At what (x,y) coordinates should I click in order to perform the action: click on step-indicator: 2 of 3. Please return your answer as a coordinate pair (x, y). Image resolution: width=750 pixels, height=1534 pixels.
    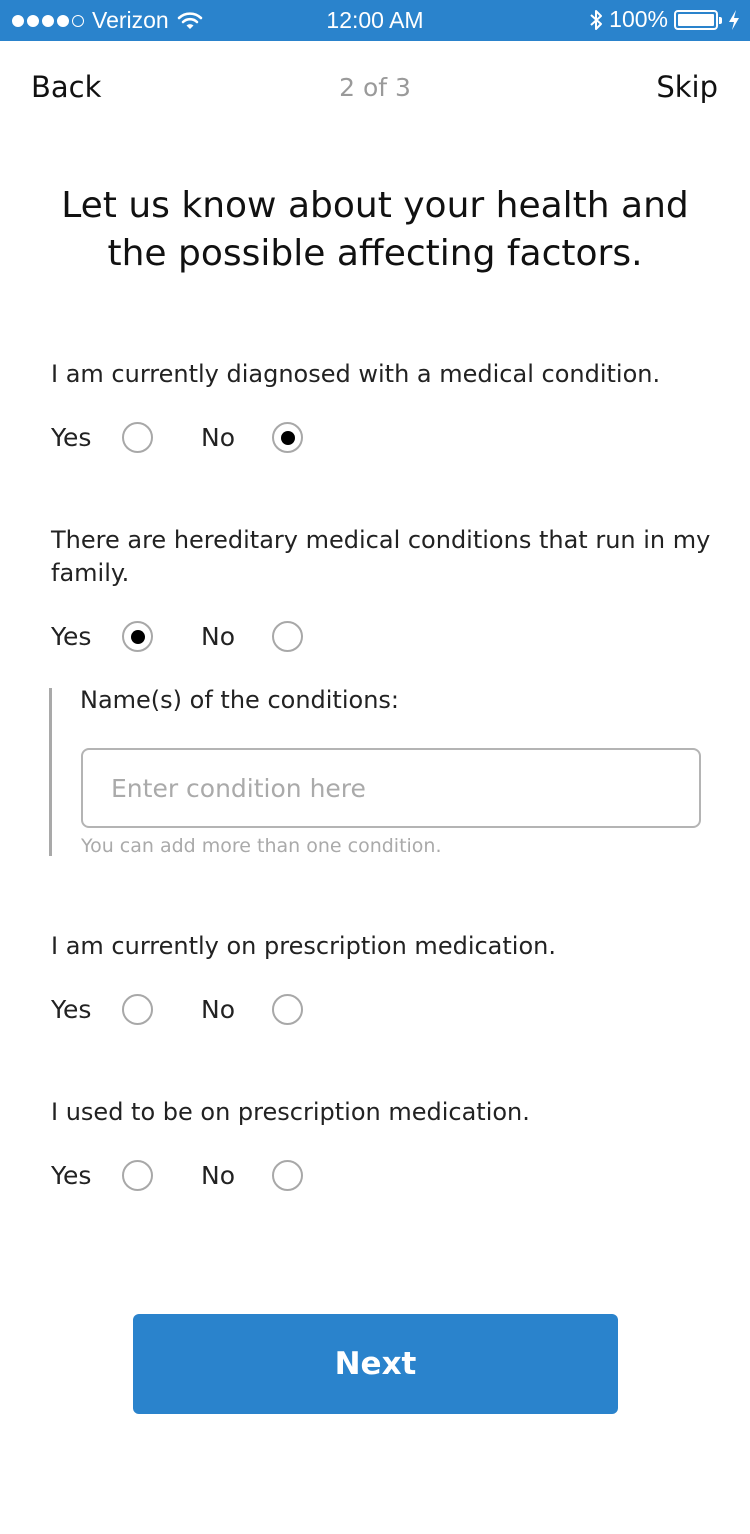
    Looking at the image, I should click on (375, 87).